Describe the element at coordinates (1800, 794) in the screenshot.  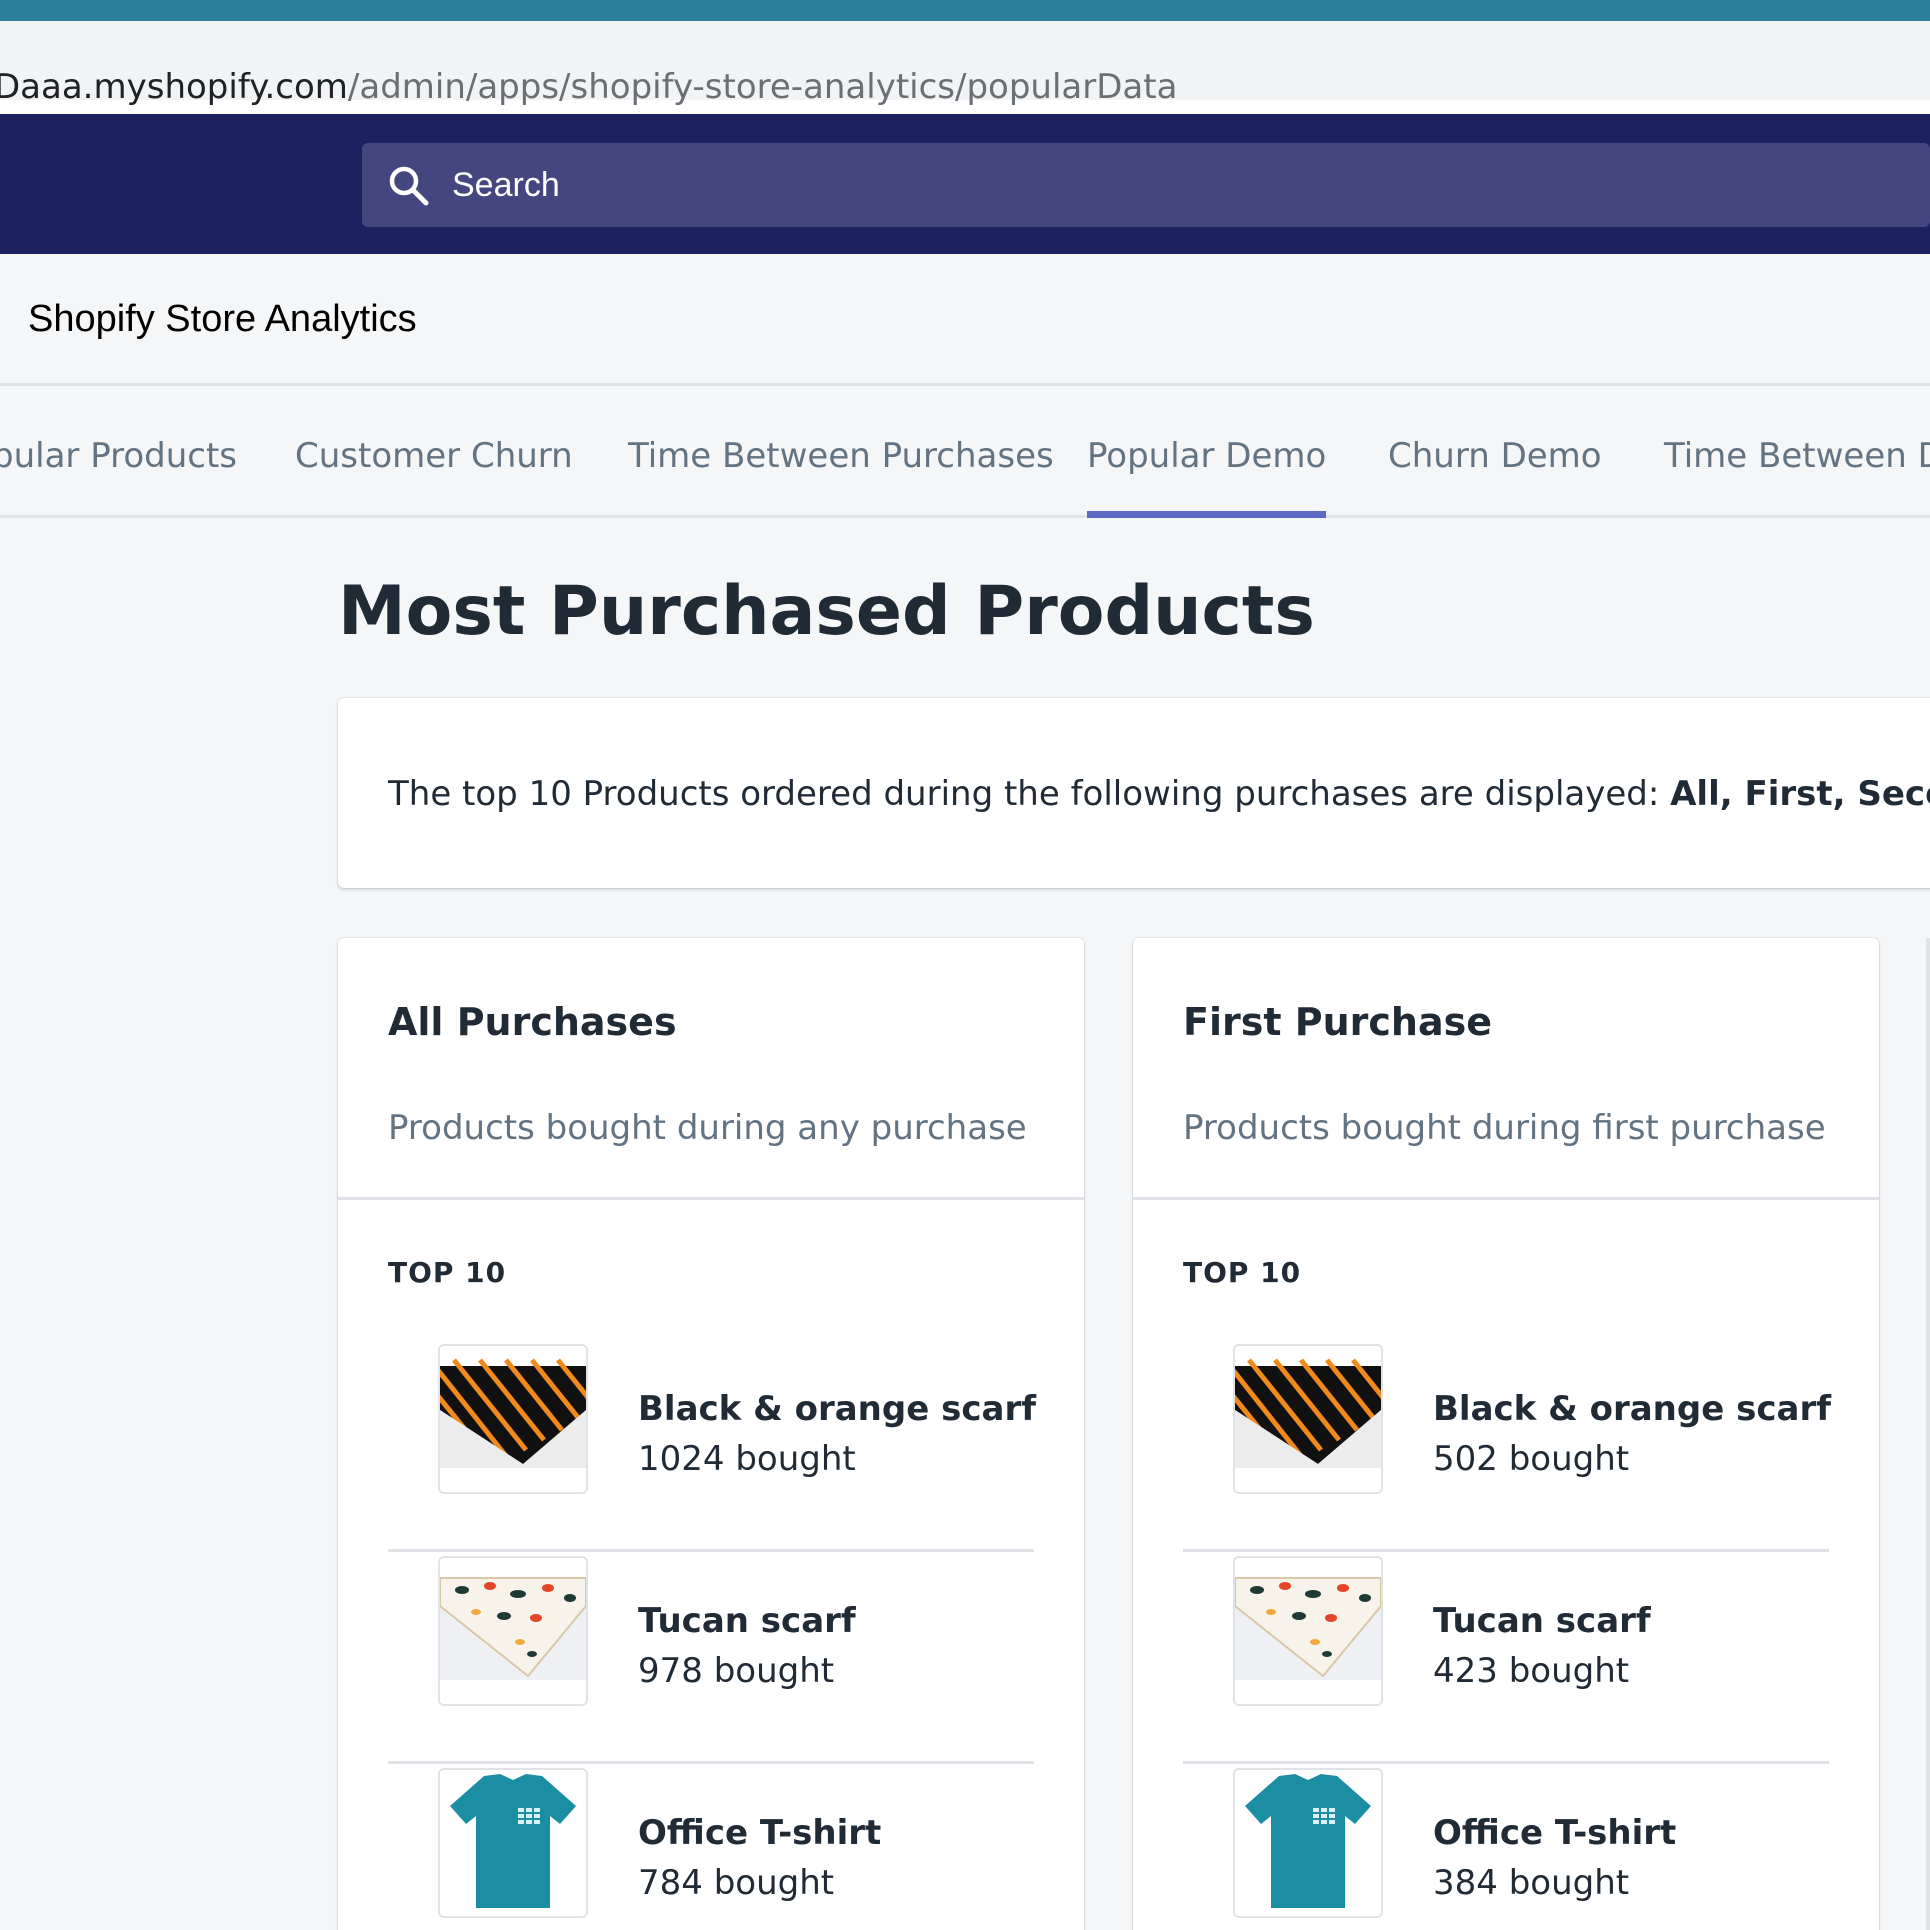
I see `info-purchases: All, First, Second` at that location.